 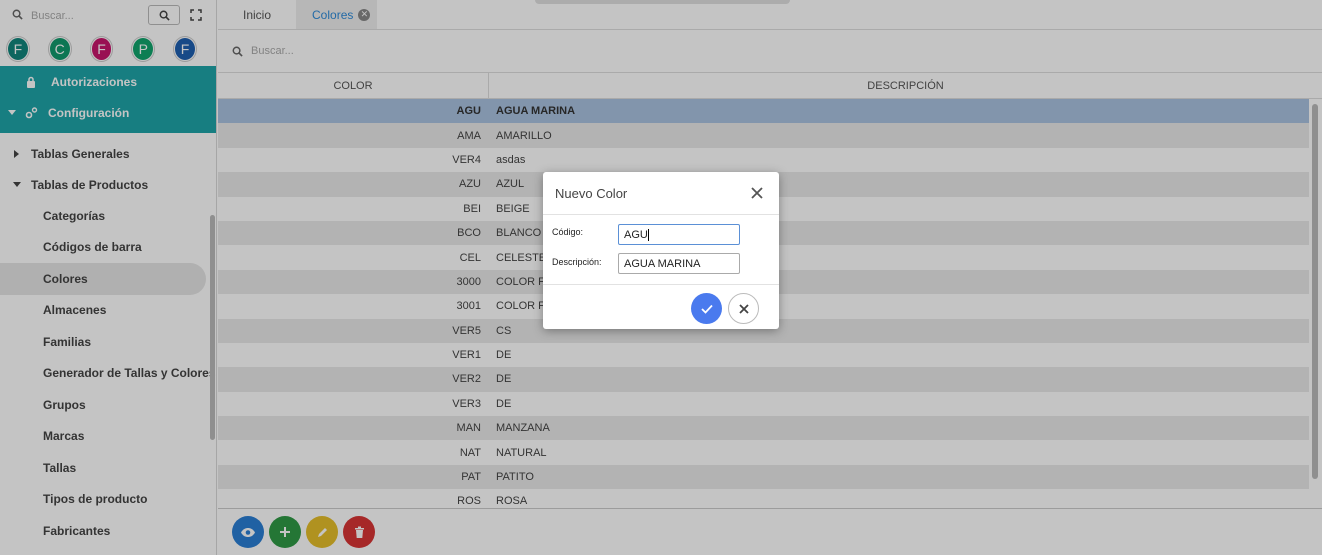 I want to click on cancel-button, so click(x=743, y=308).